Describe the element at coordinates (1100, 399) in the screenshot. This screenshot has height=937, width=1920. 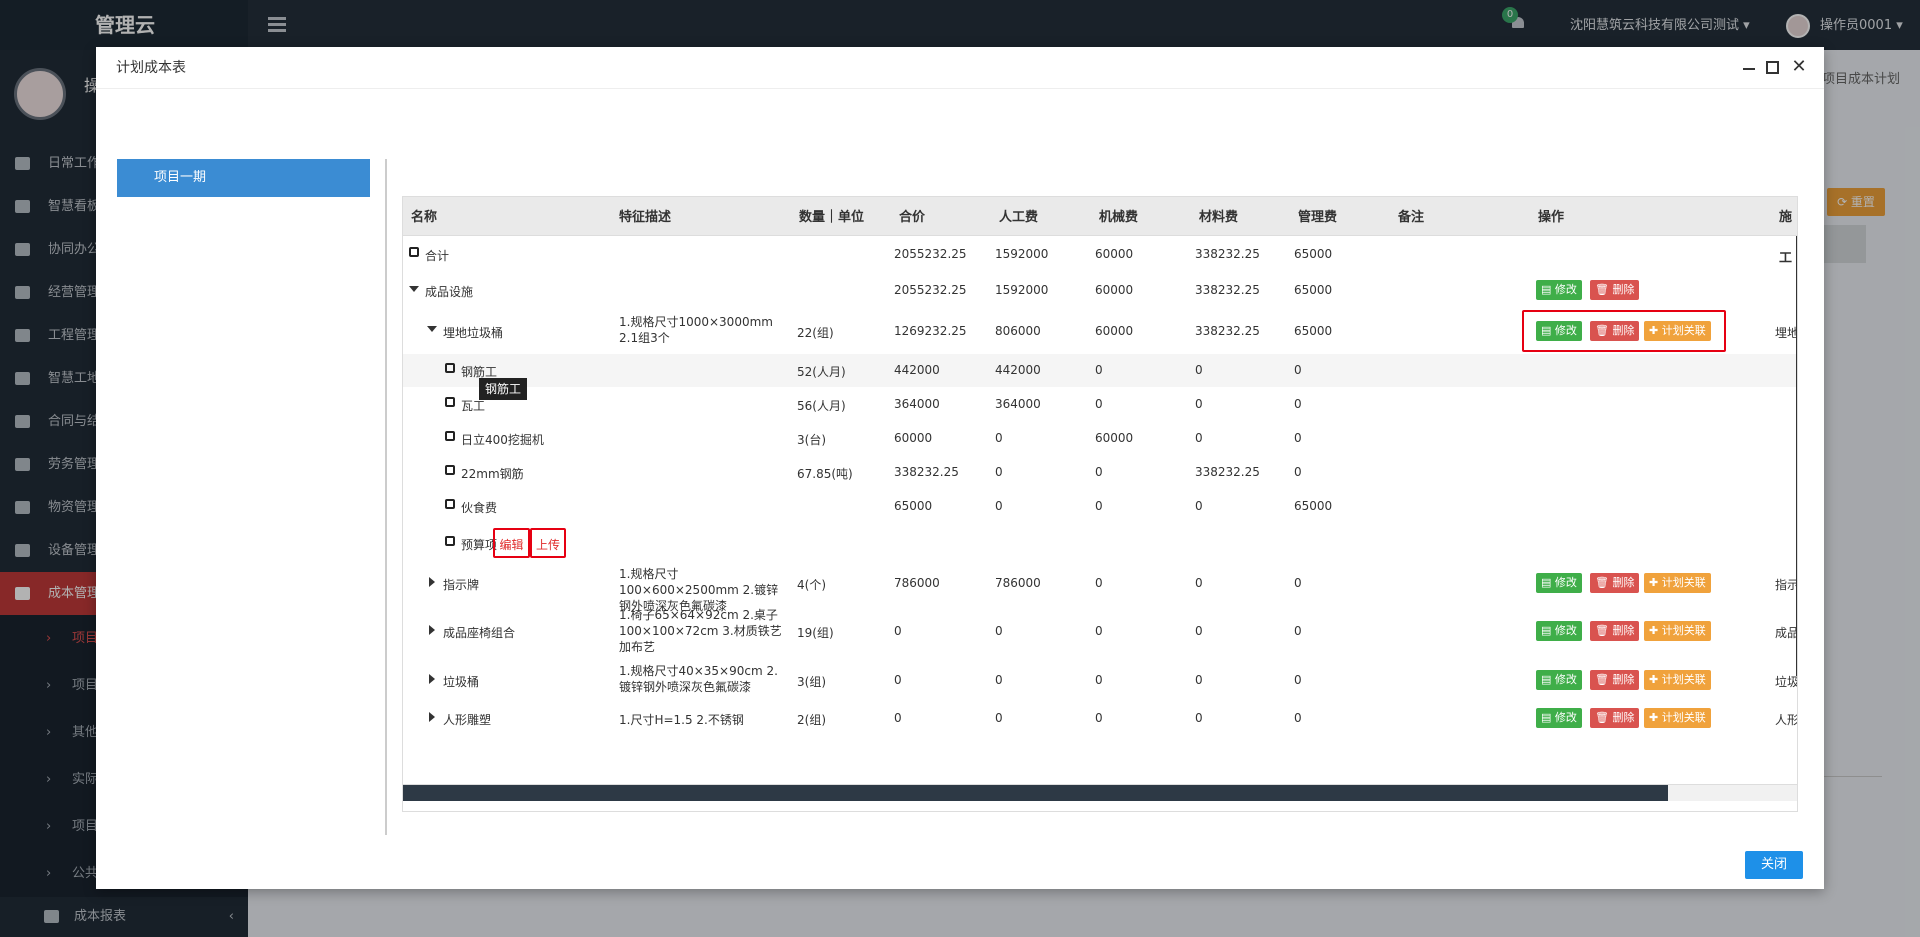
I see `table-row: 瓦工 56(人月) 364000 364000 0 0 0 钢筋工` at that location.